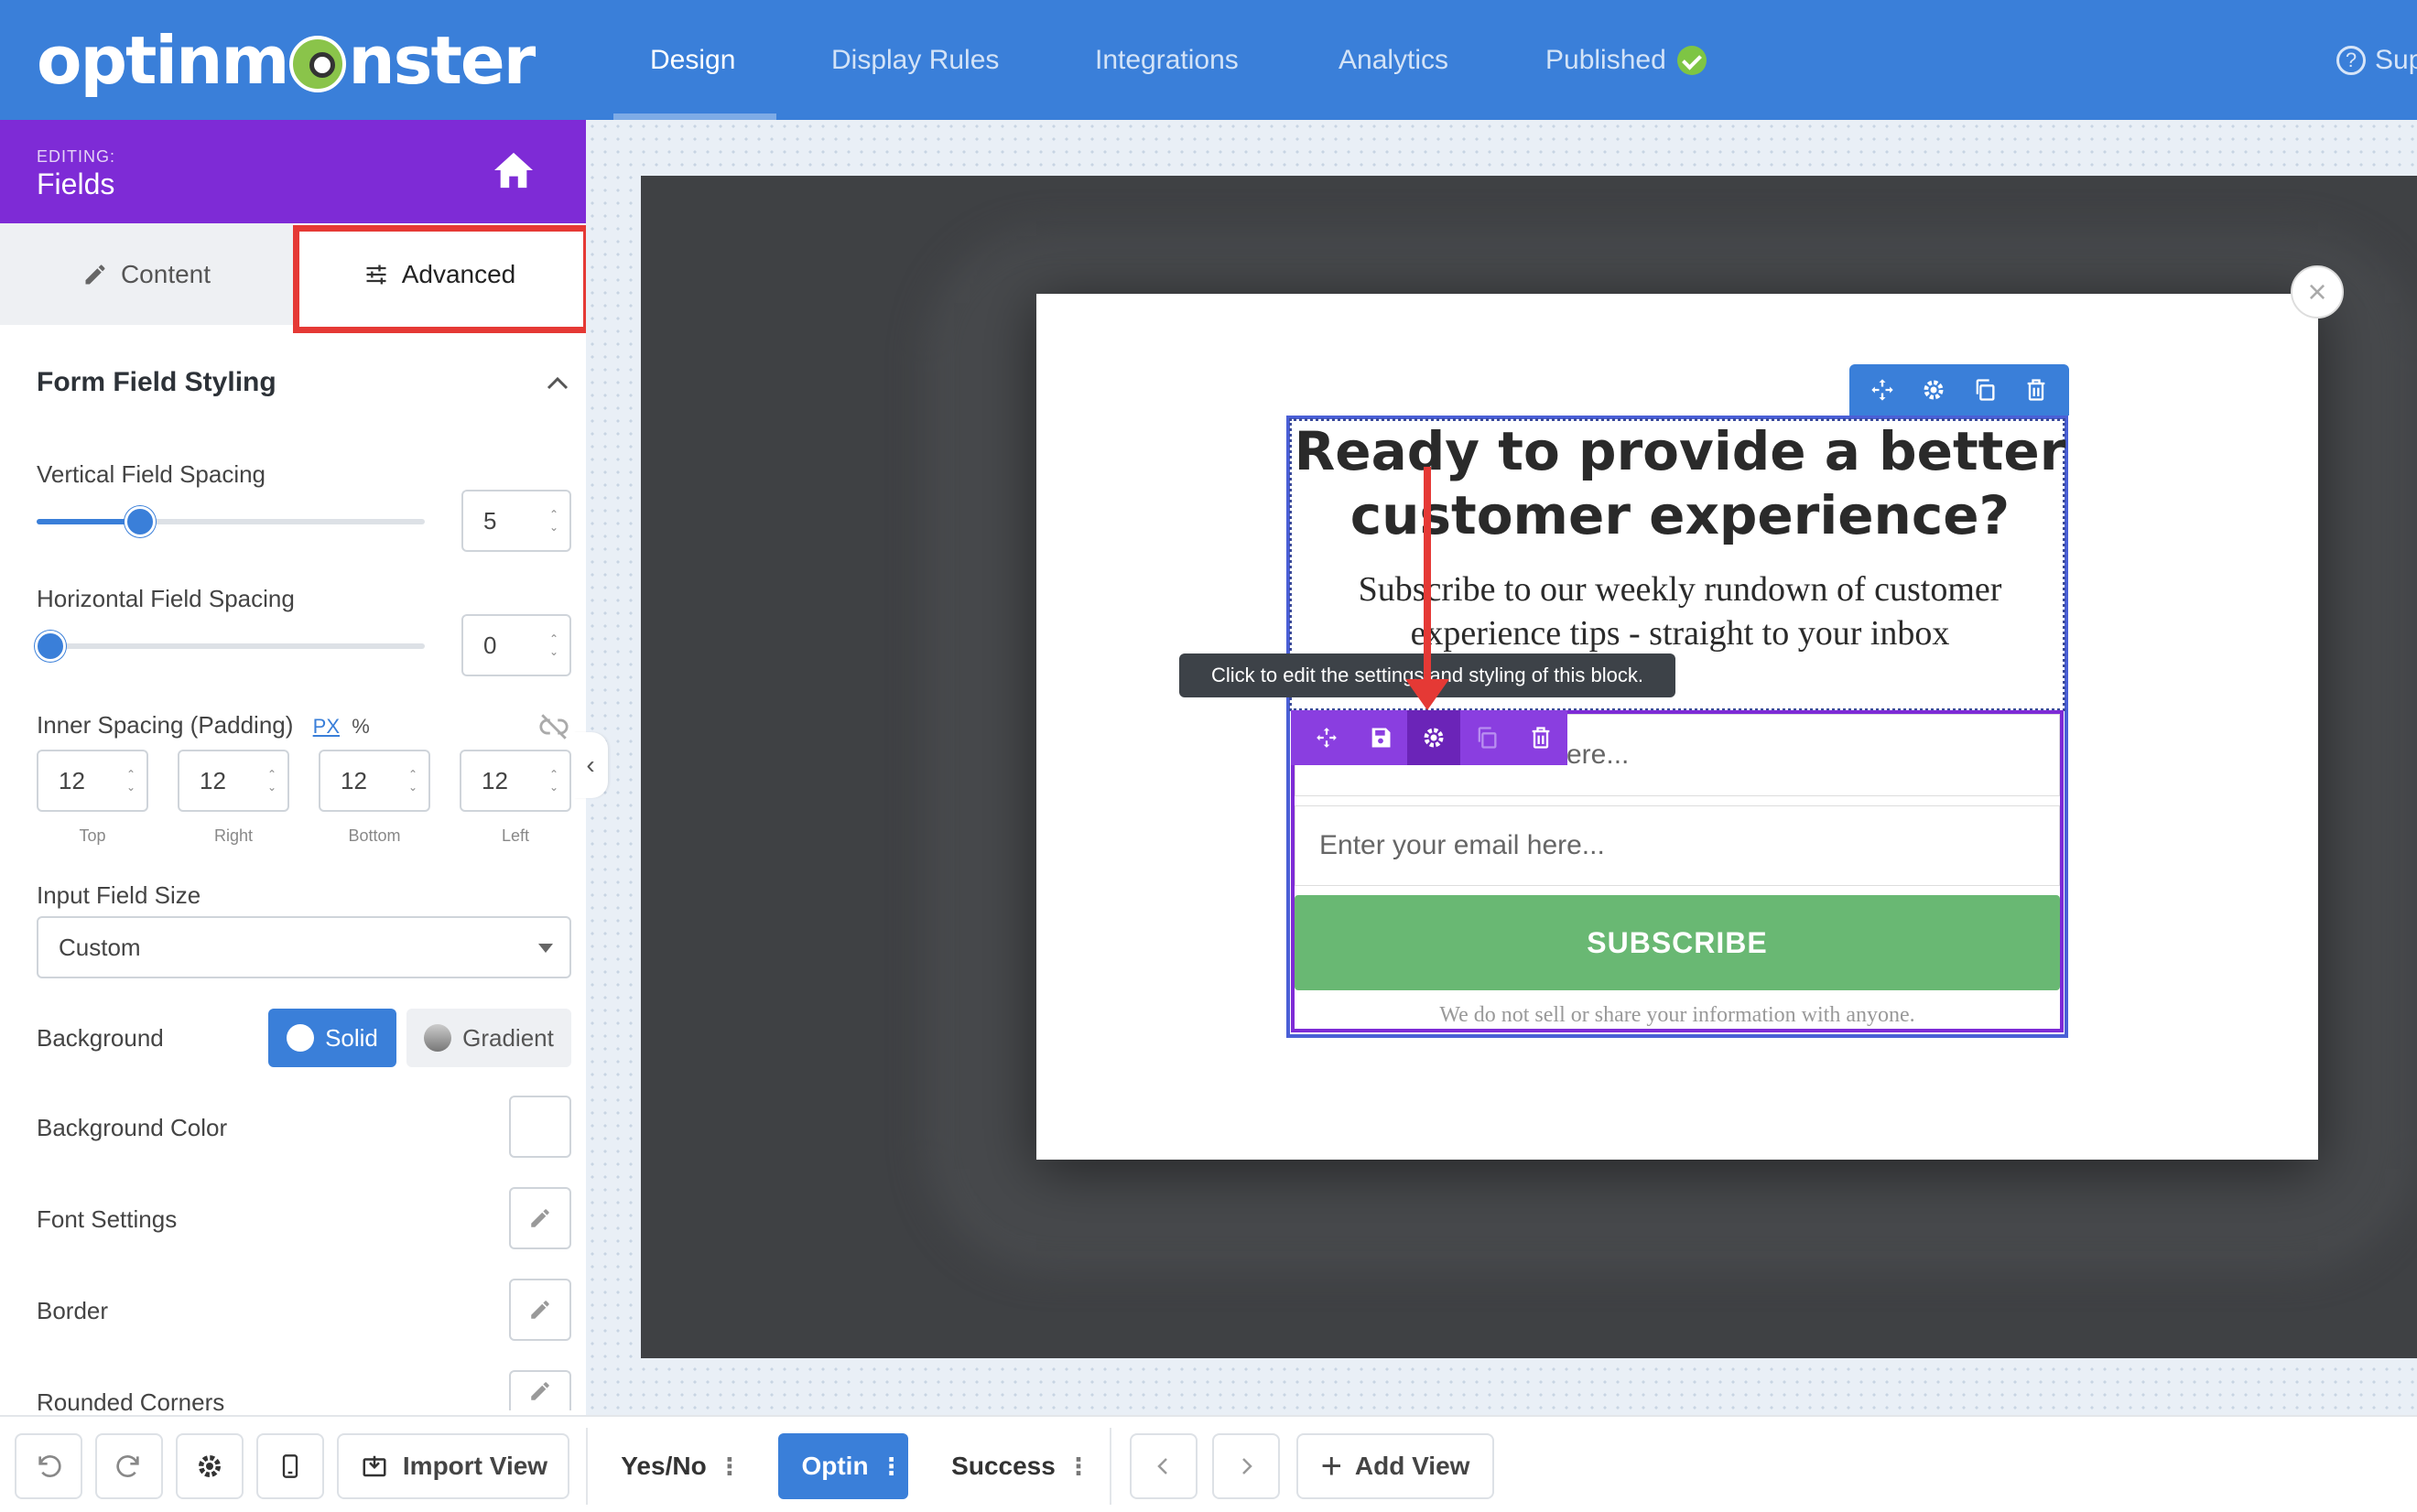 The image size is (2417, 1512). I want to click on vertical-spacing-handle, so click(140, 521).